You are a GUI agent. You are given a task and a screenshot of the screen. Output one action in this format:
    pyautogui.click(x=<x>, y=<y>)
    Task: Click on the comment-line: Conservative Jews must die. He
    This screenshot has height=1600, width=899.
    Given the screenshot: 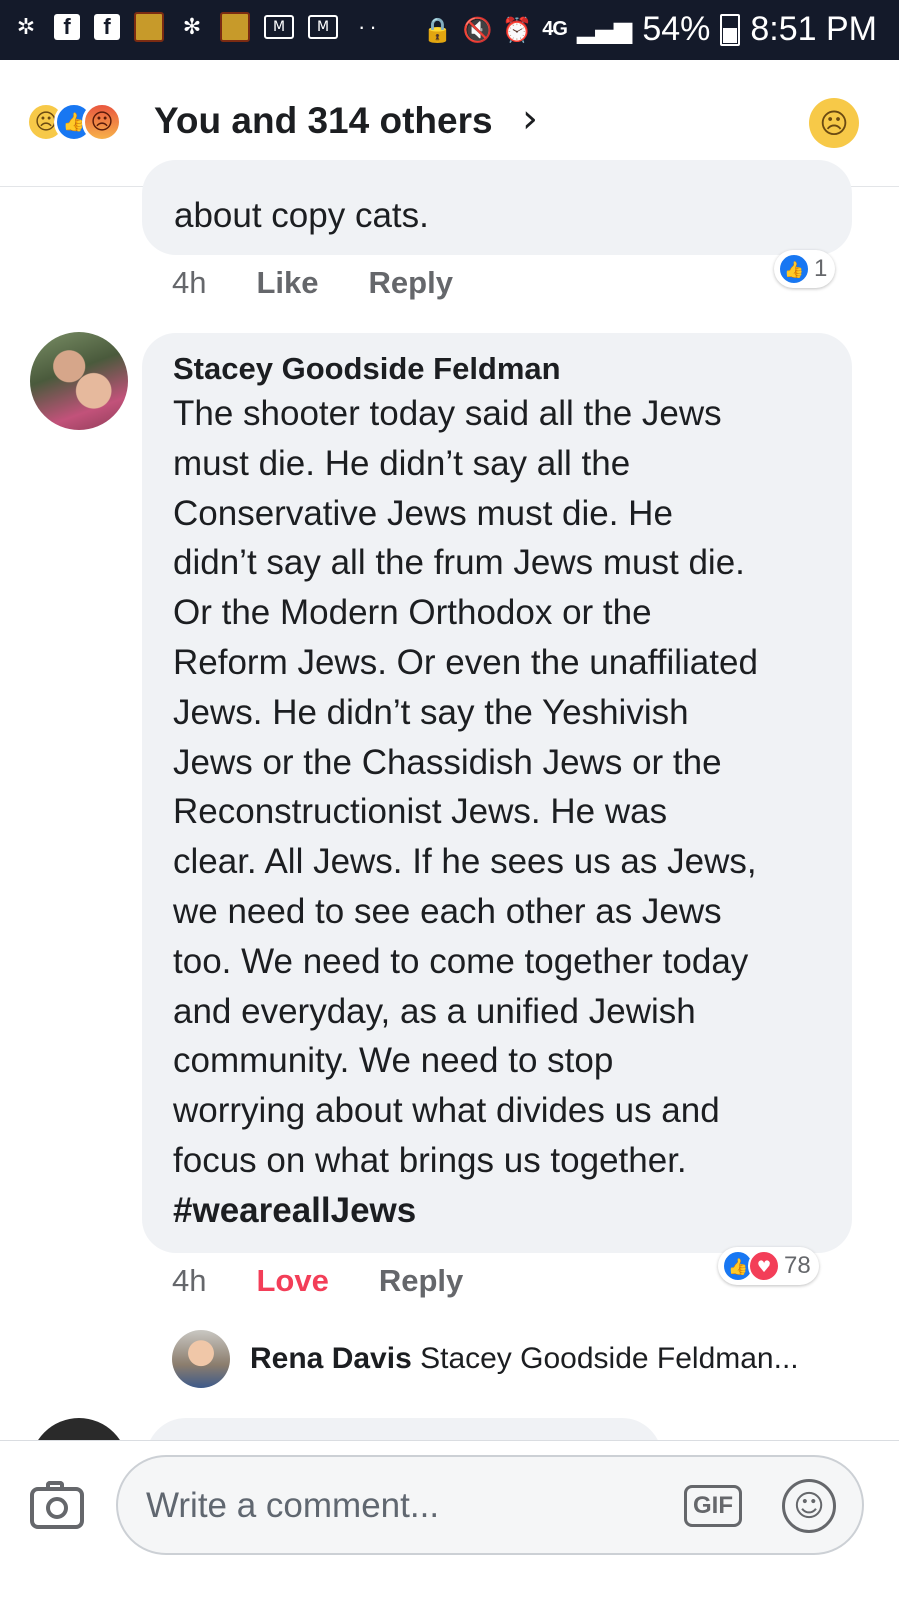 What is the action you would take?
    pyautogui.click(x=423, y=513)
    